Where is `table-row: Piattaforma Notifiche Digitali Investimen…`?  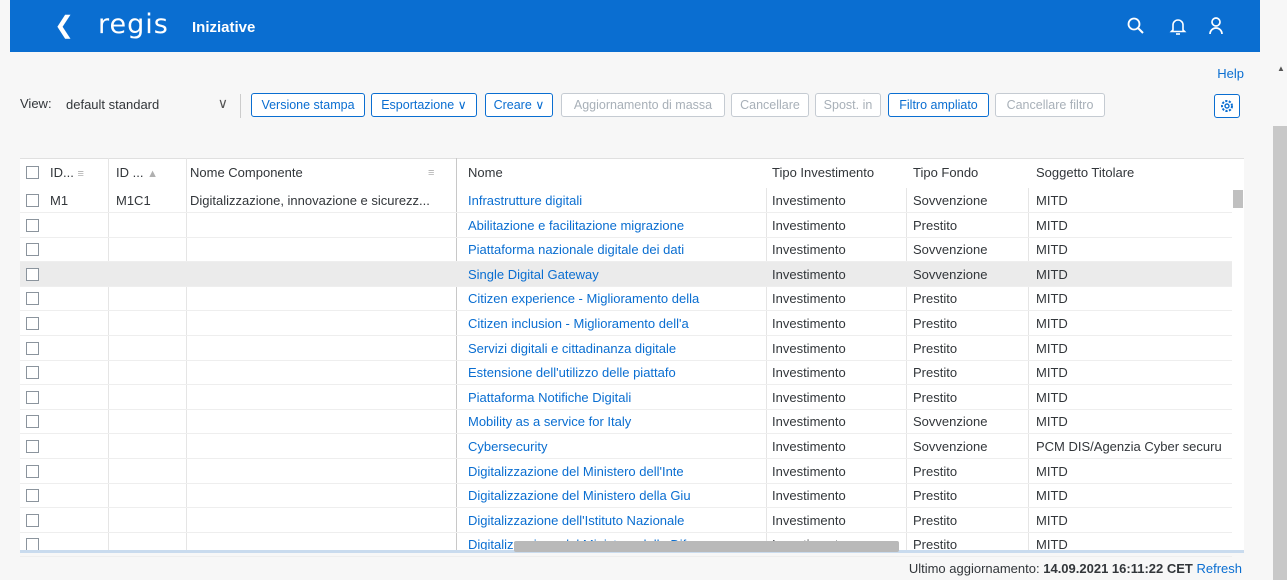 table-row: Piattaforma Notifiche Digitali Investimen… is located at coordinates (626, 397).